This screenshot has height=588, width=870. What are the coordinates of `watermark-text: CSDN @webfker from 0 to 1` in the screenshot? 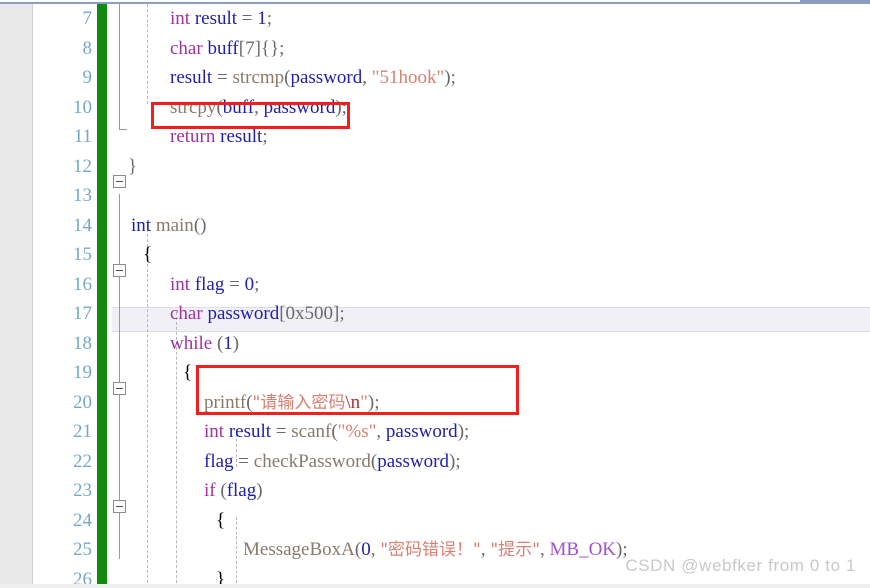 It's located at (740, 565).